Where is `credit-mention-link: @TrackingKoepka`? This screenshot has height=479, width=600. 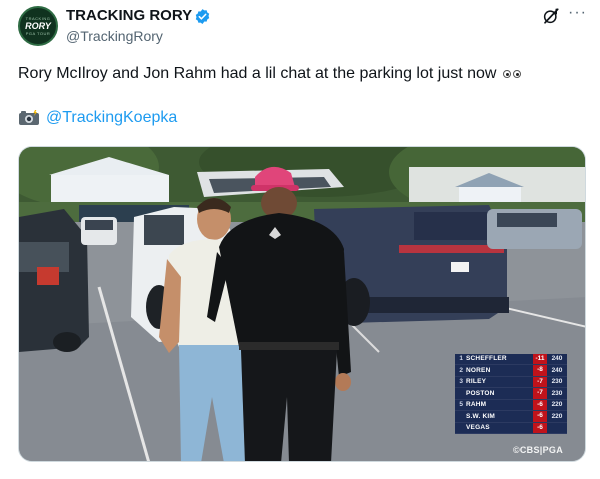
credit-mention-link: @TrackingKoepka is located at coordinates (111, 118).